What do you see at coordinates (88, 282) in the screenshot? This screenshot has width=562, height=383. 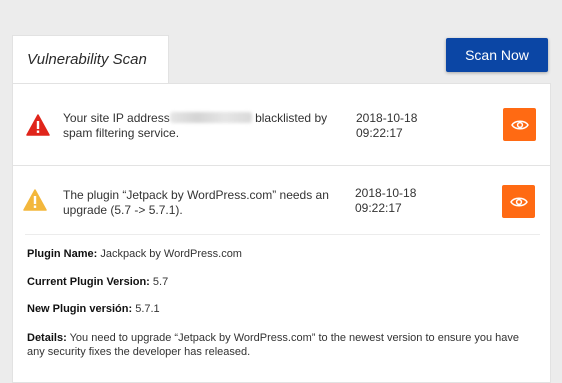 I see `detail-label: Current Plugin Version:` at bounding box center [88, 282].